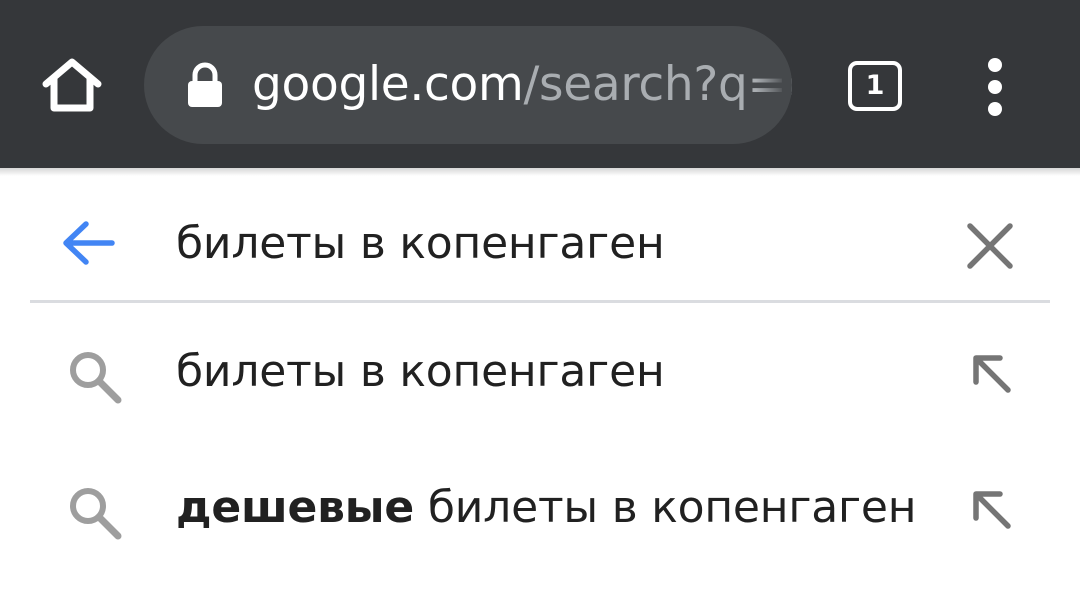 This screenshot has height=589, width=1080. I want to click on close-icon, so click(990, 246).